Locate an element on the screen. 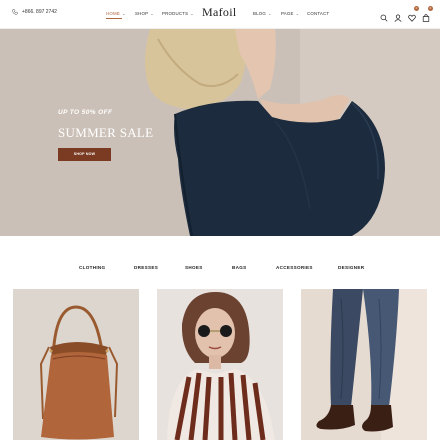 Image resolution: width=440 pixels, height=440 pixels. shop-now-button: SHOP NOW is located at coordinates (84, 154).